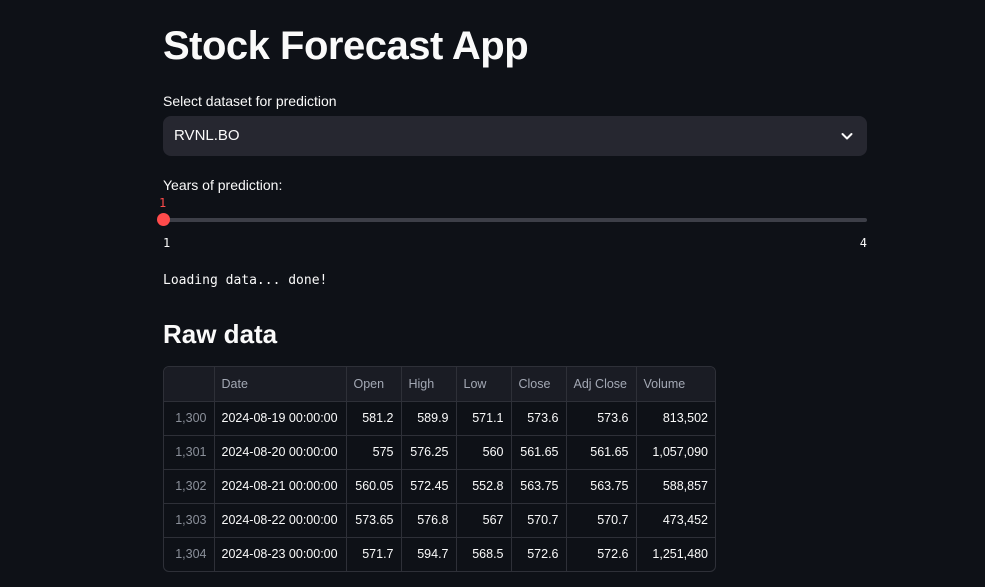 The width and height of the screenshot is (985, 587). I want to click on years-slider-label: Years of prediction:, so click(223, 185).